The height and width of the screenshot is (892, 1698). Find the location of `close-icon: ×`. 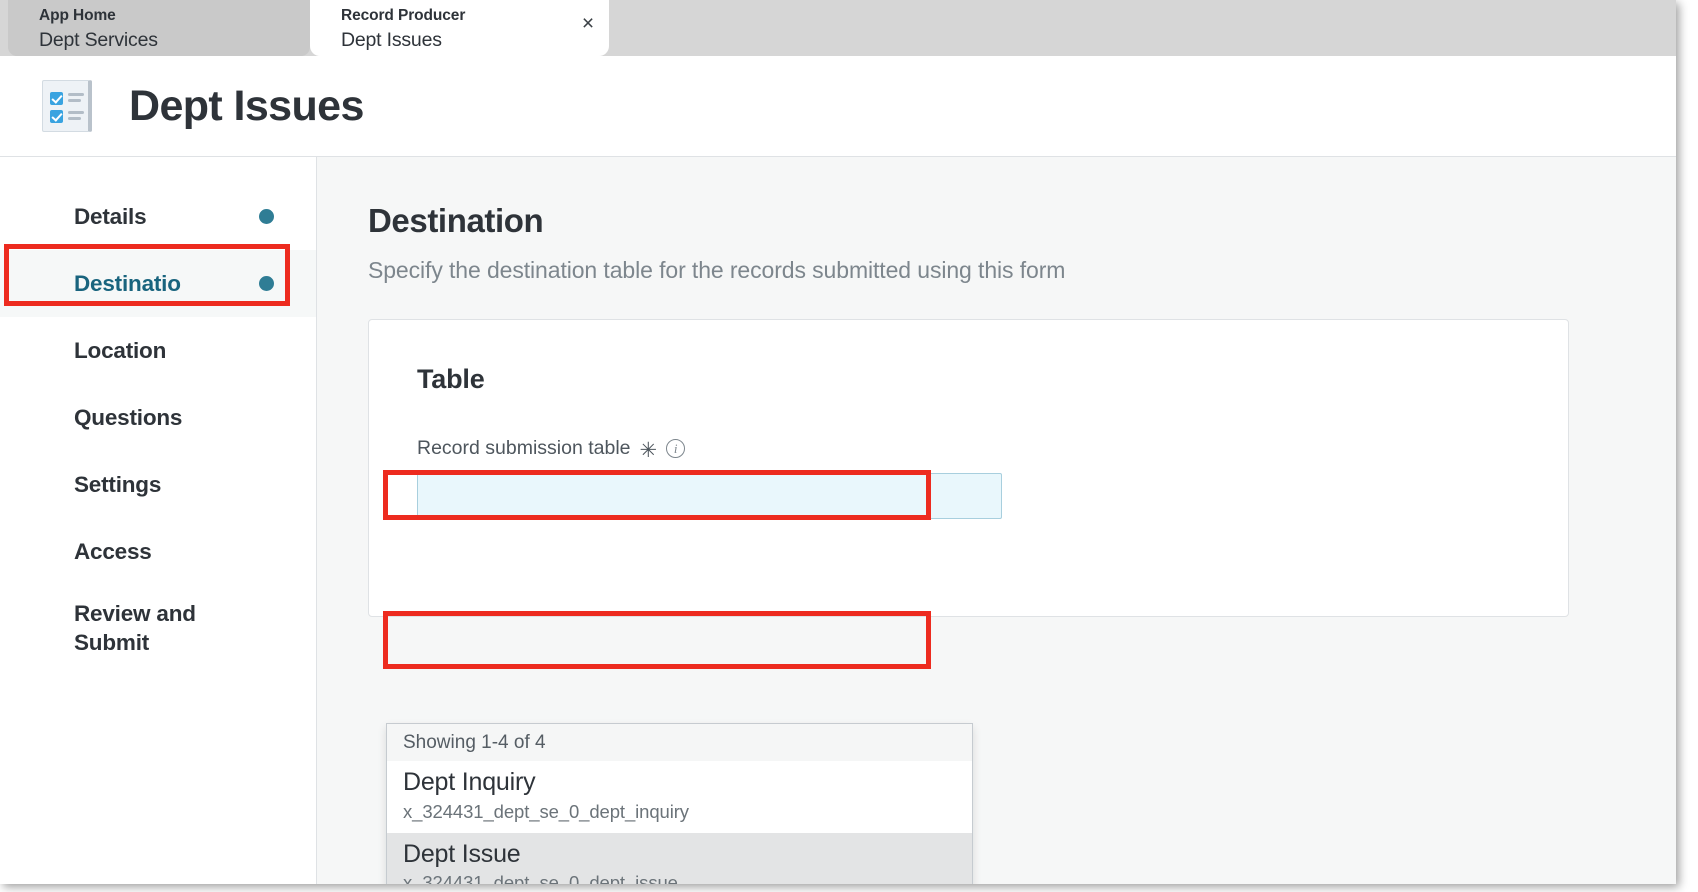

close-icon: × is located at coordinates (588, 24).